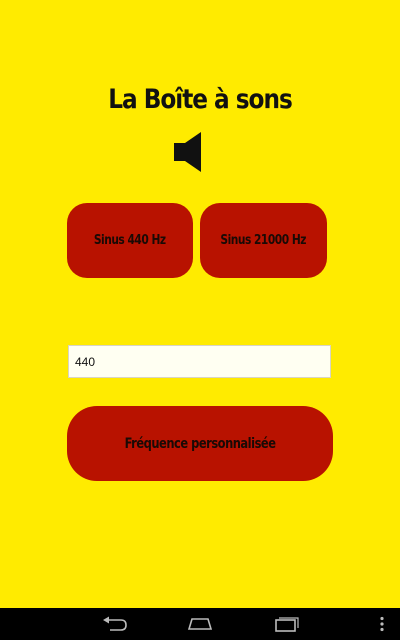 This screenshot has height=640, width=400. I want to click on custom-frequency-button: Fréquence personnalisée, so click(200, 443).